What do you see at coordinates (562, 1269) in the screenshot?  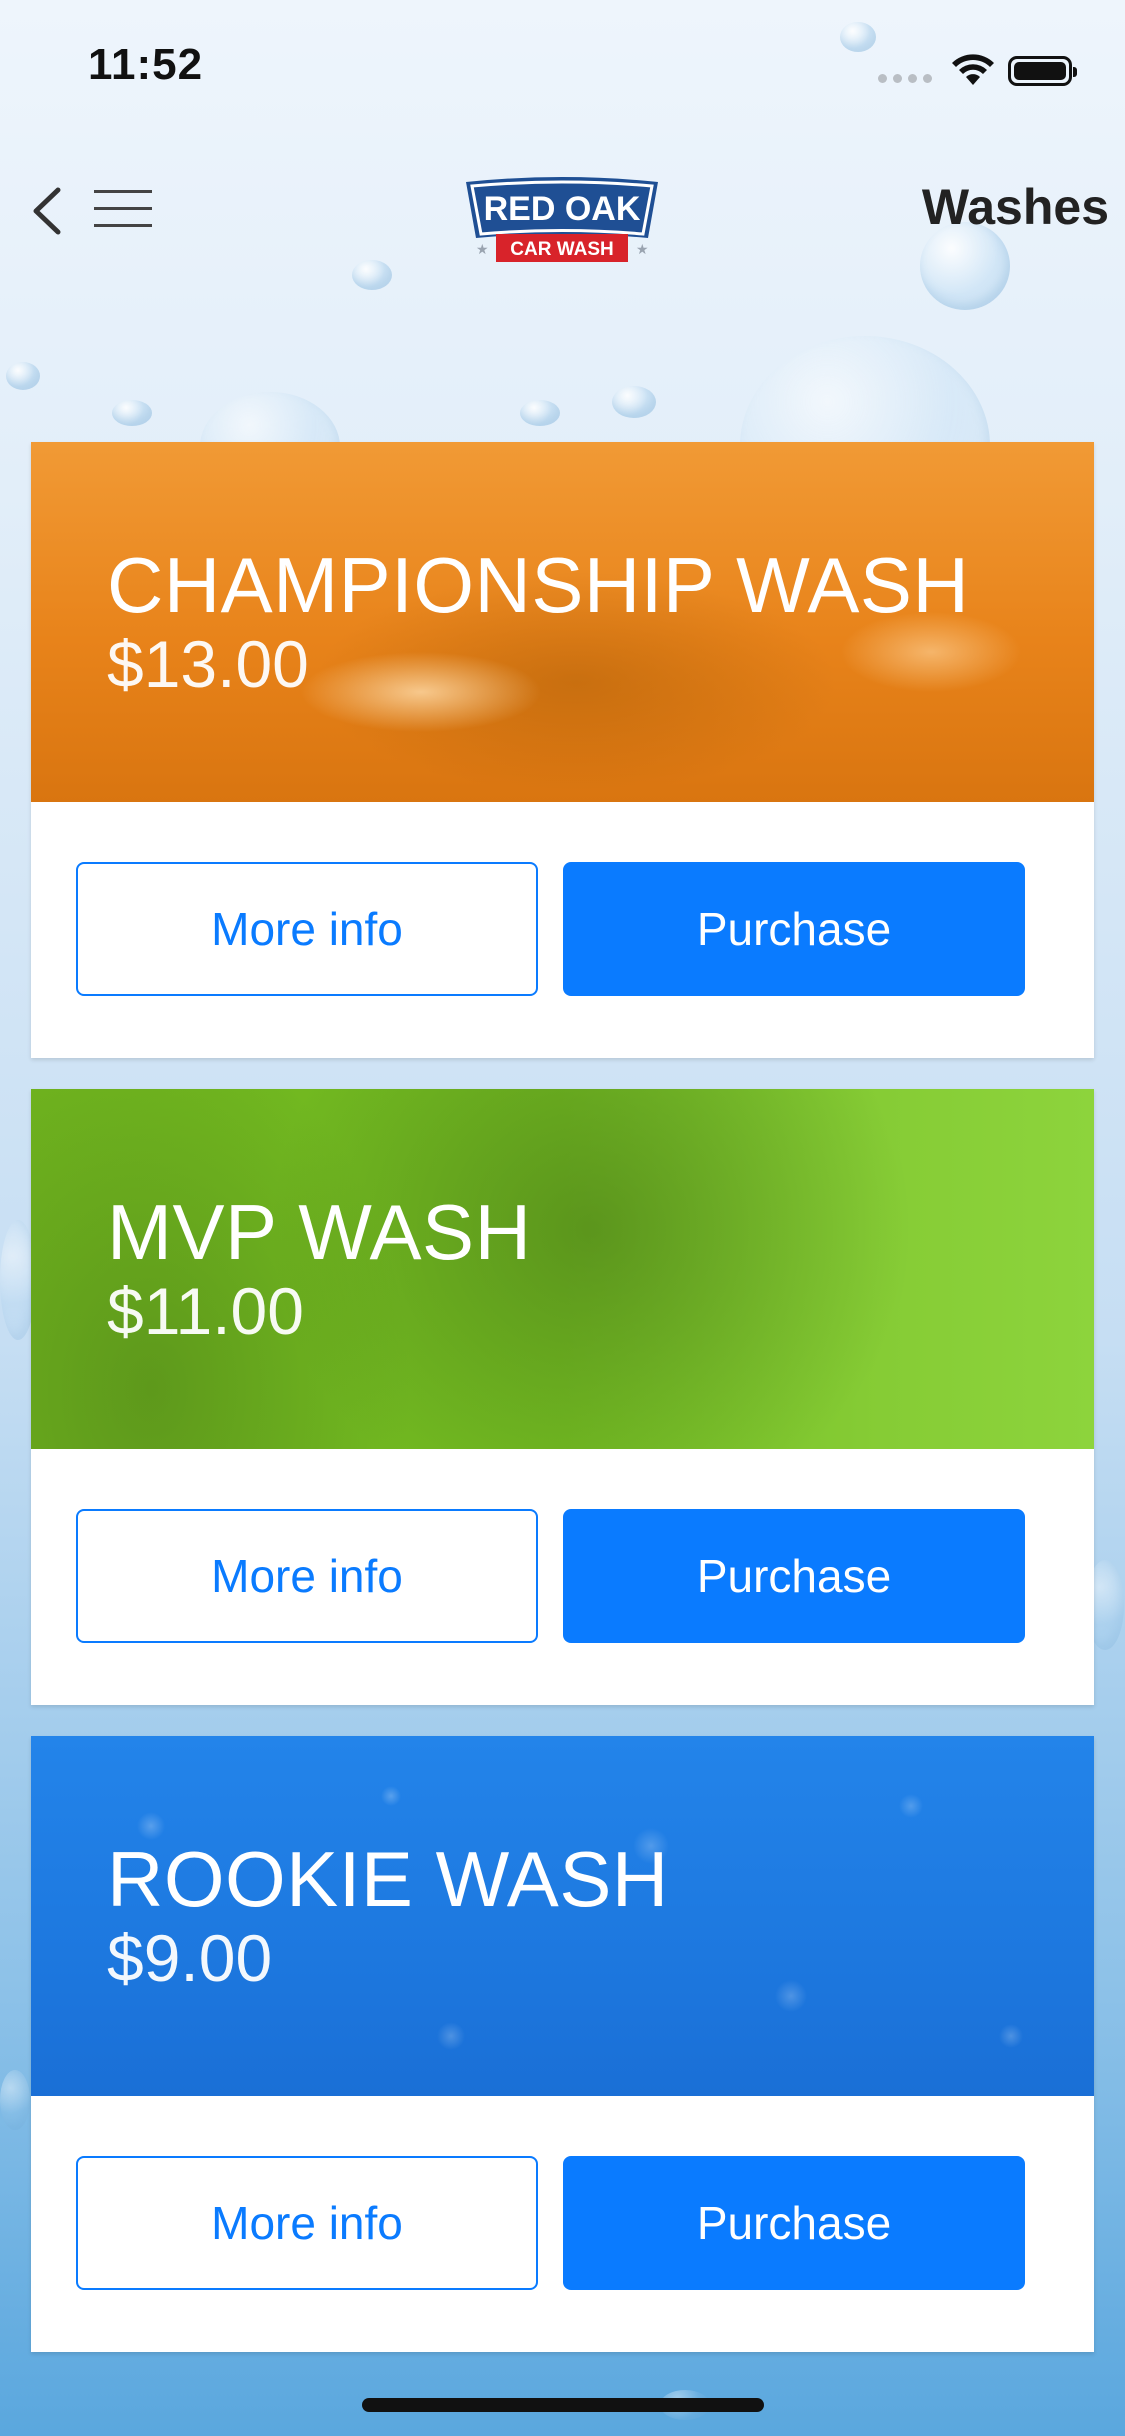 I see `wash-banner: MVP WASH $11.00` at bounding box center [562, 1269].